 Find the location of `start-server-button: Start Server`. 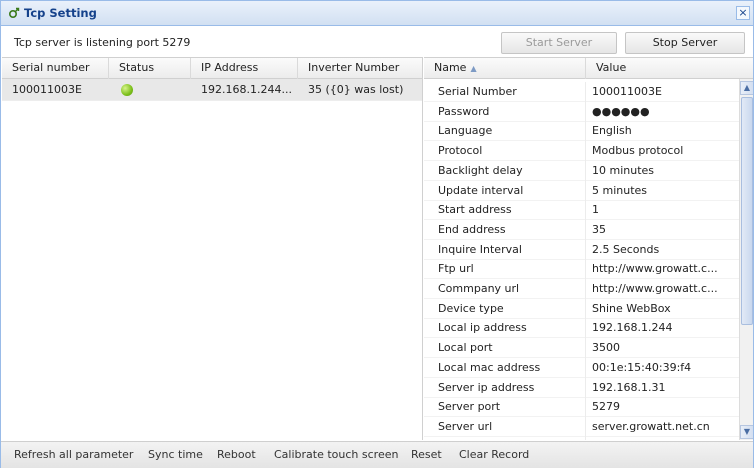

start-server-button: Start Server is located at coordinates (559, 43).